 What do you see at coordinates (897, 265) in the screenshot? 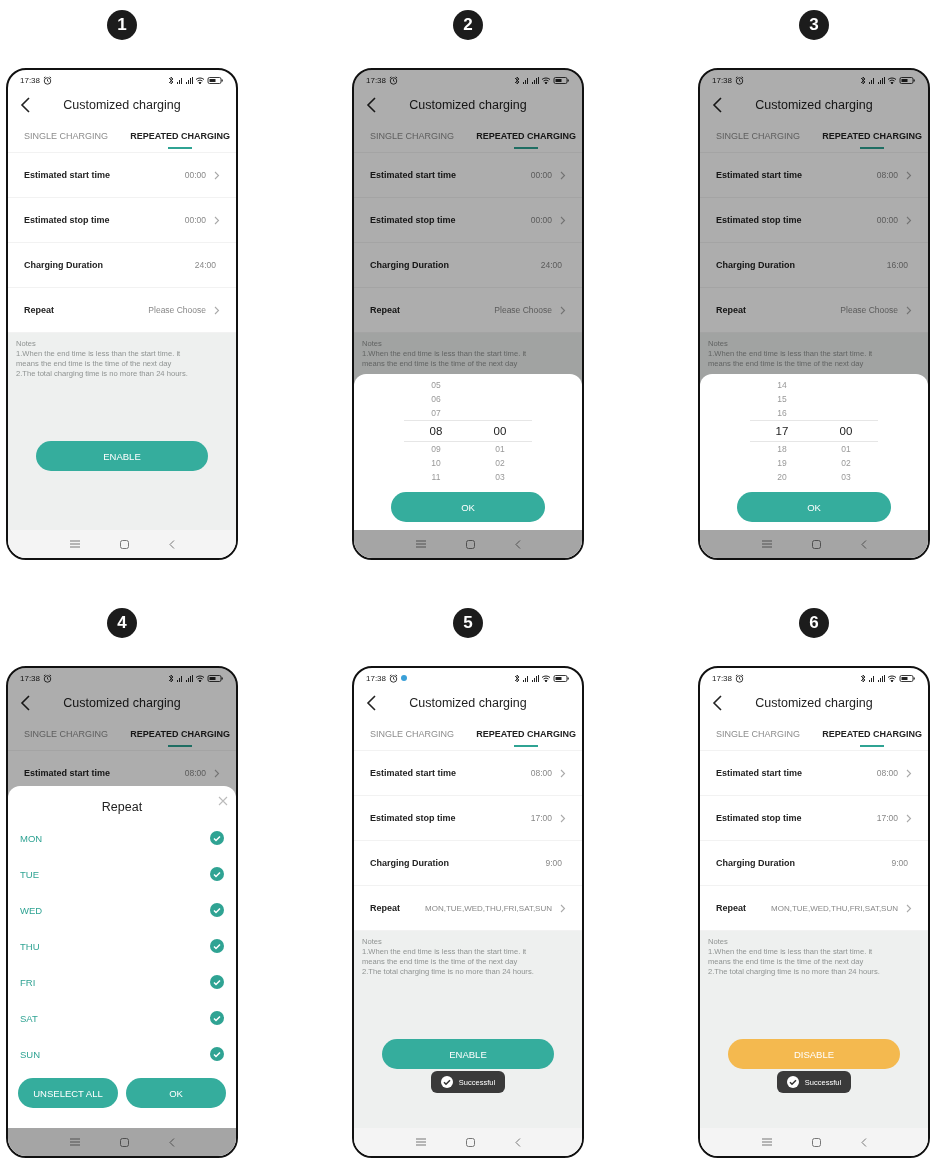
I see `setting-value: 16:00` at bounding box center [897, 265].